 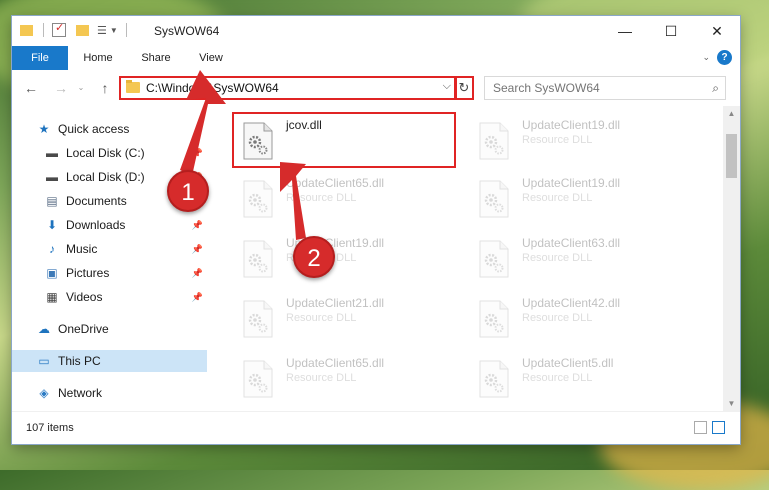 I want to click on sidebar-item-quick-access: ★ Quick access, so click(x=109, y=129).